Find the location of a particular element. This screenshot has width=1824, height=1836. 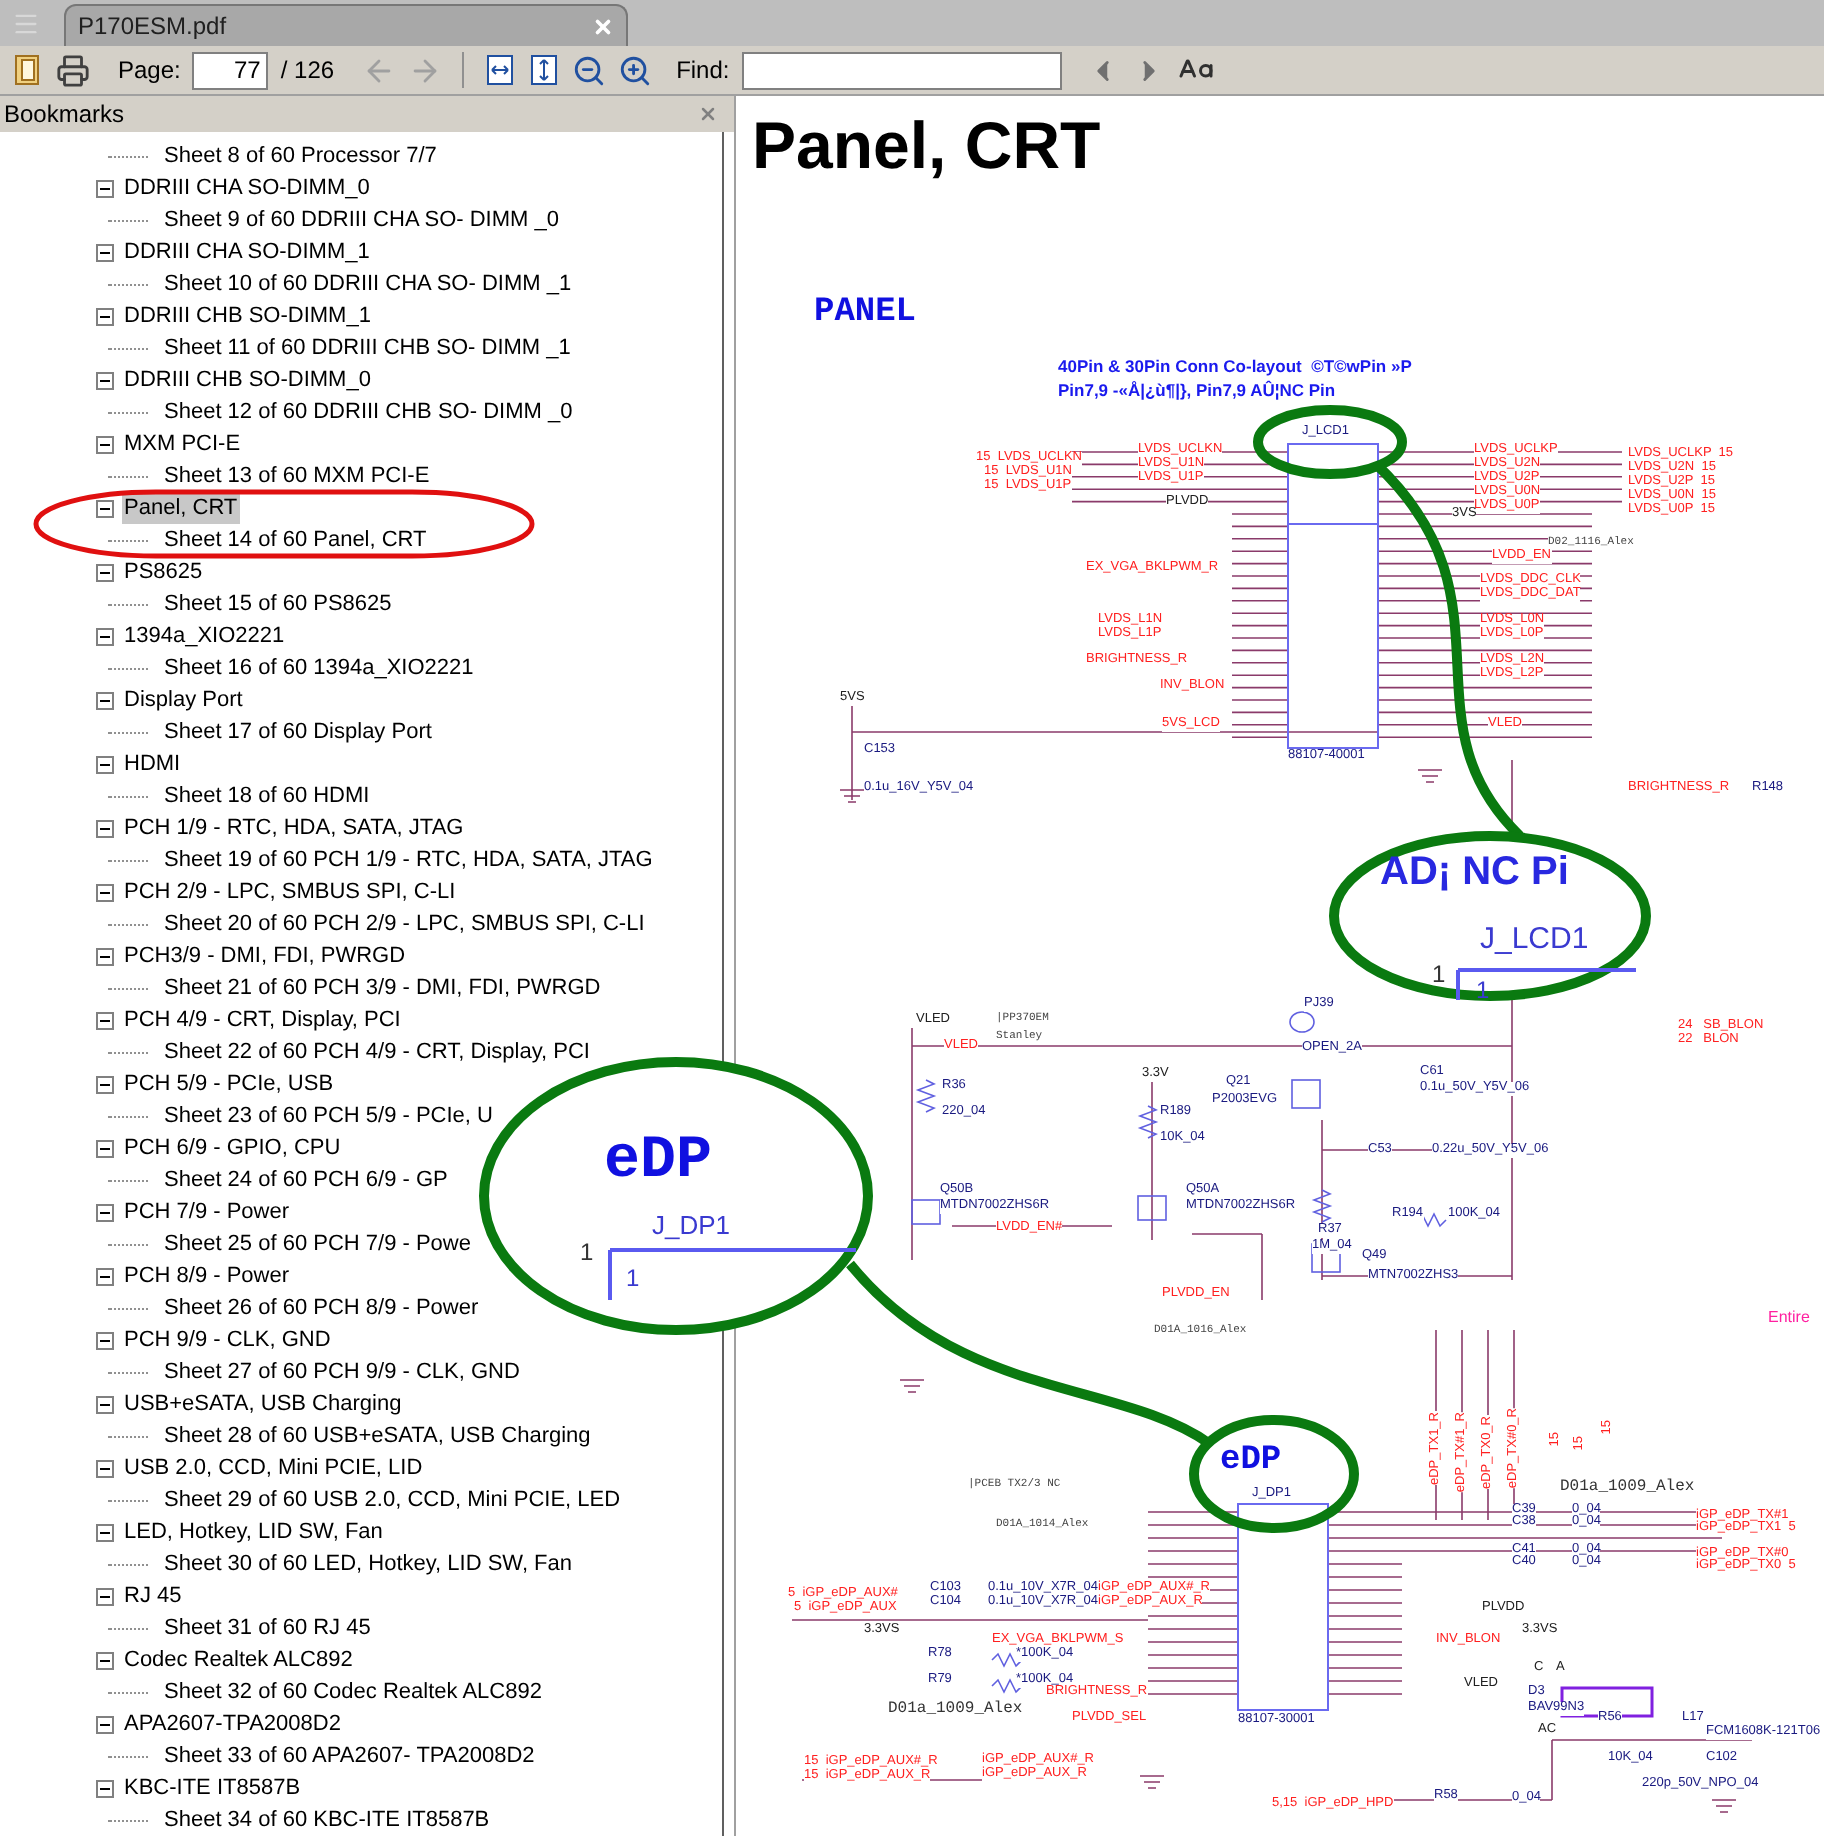

bookmark-item: PCH 7/9 - Power is located at coordinates (207, 1212).